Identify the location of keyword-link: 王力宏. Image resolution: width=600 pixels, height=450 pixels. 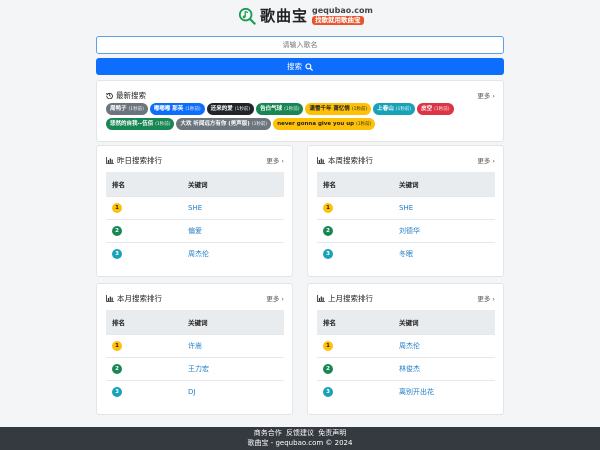
(236, 368).